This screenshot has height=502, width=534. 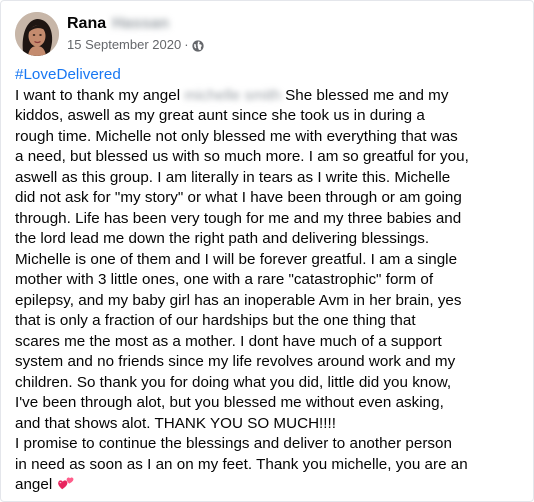 I want to click on post-date-row: 15 September 2020 ·, so click(x=135, y=45).